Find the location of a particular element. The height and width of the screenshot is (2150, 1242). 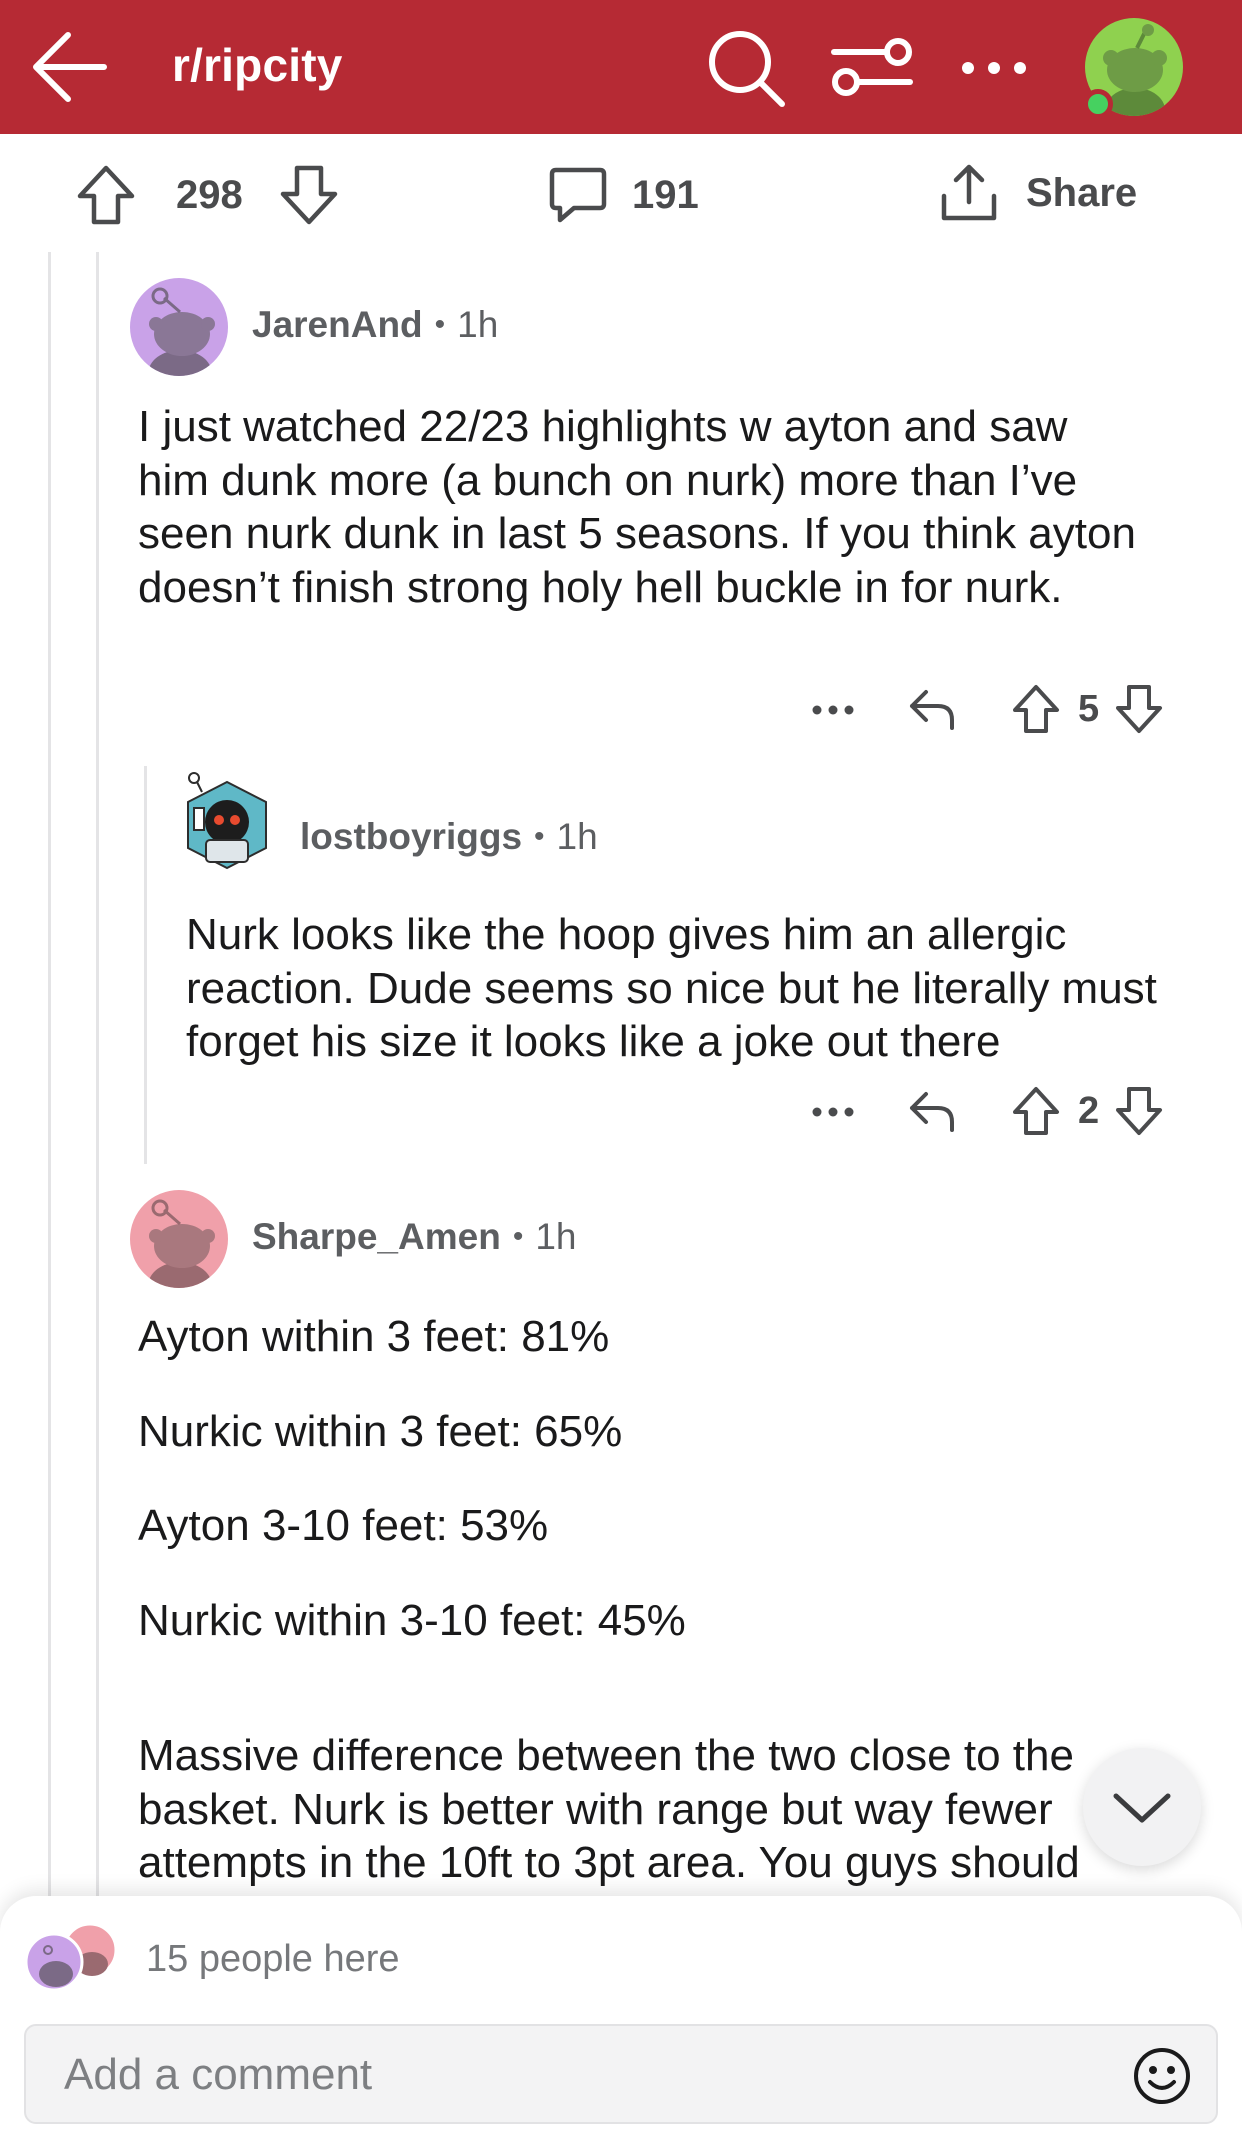

thread-line-level1 is located at coordinates (97, 1074).